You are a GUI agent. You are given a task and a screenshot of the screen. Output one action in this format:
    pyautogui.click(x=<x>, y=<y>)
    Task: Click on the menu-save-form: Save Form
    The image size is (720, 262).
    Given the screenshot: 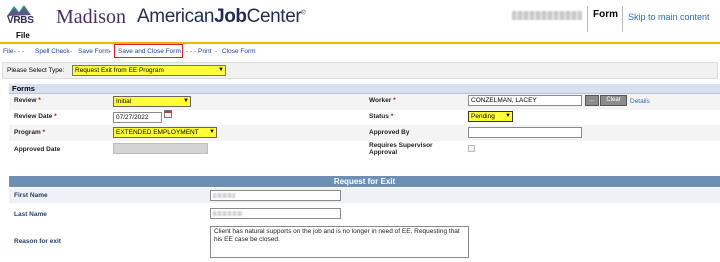 What is the action you would take?
    pyautogui.click(x=94, y=51)
    